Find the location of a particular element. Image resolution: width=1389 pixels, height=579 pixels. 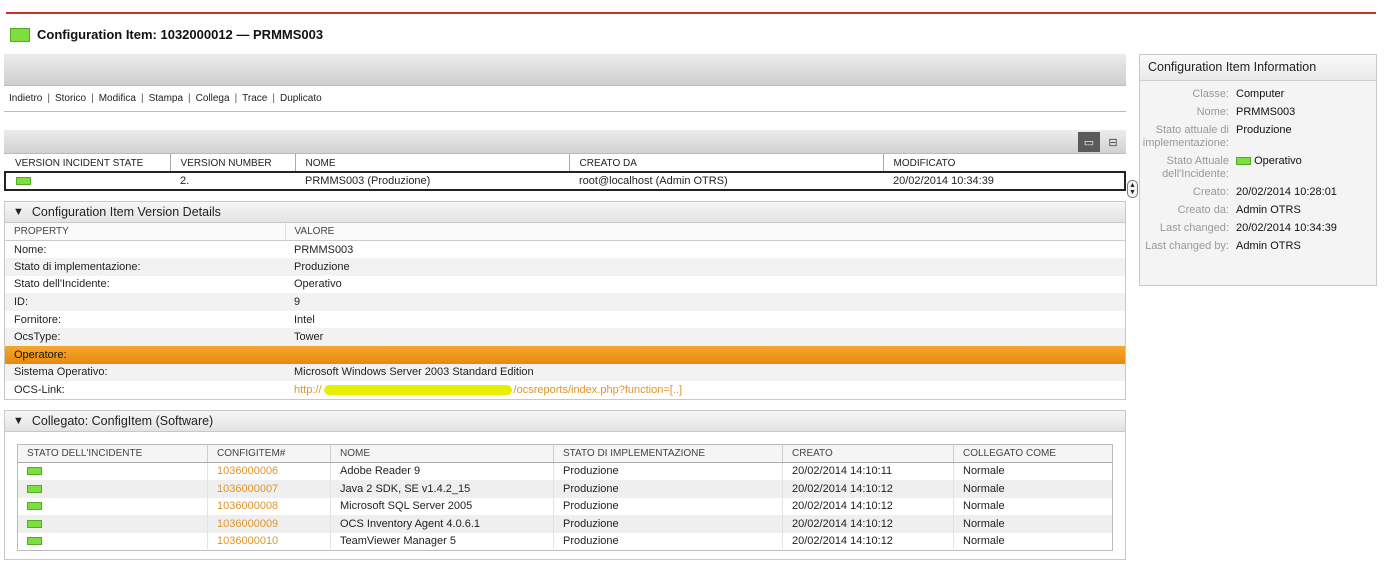

configitem-link: 1036000007 is located at coordinates (269, 488).